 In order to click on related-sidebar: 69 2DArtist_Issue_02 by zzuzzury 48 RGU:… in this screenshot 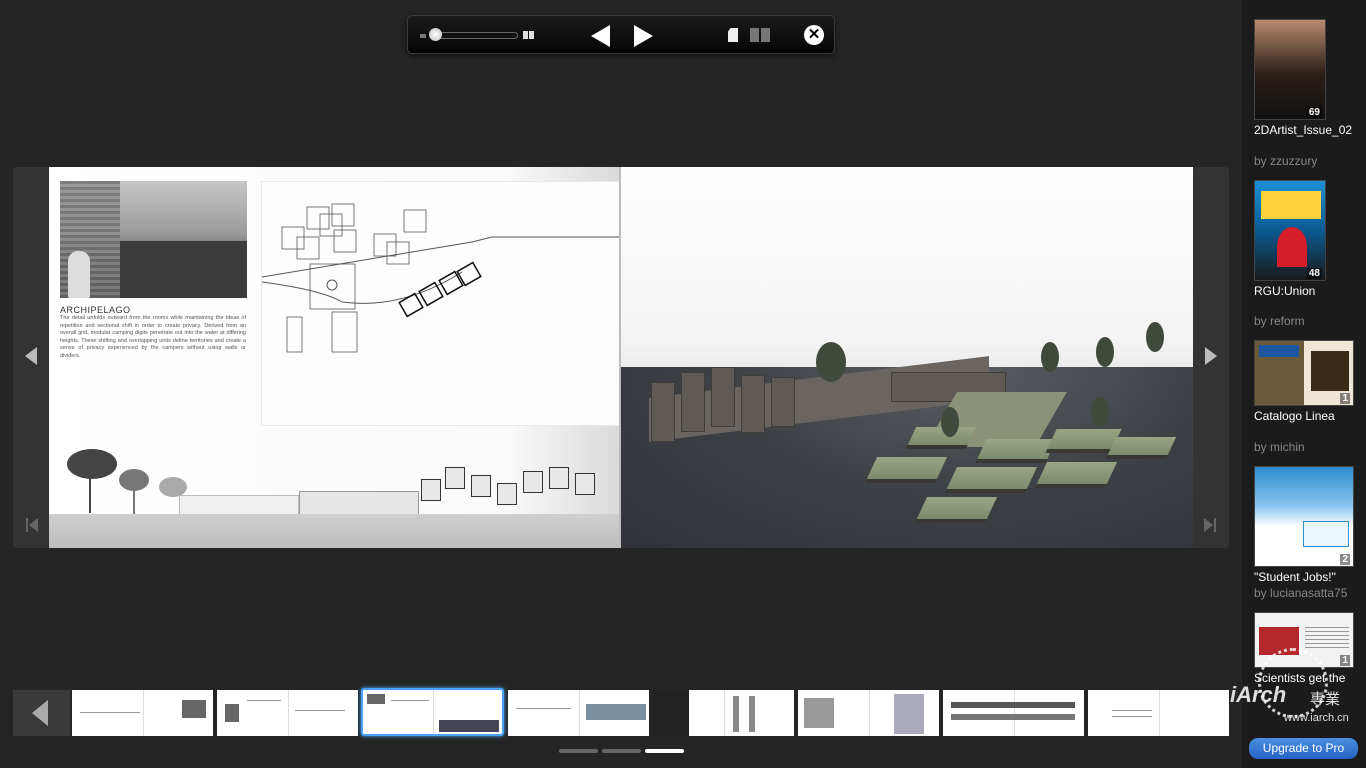, I will do `click(1304, 384)`.